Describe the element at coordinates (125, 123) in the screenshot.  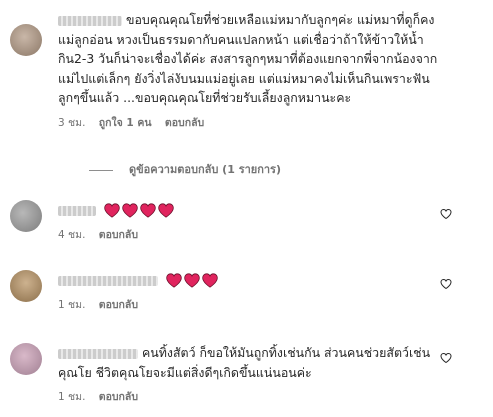
I see `likes-count: ถูกใจ 1 คน` at that location.